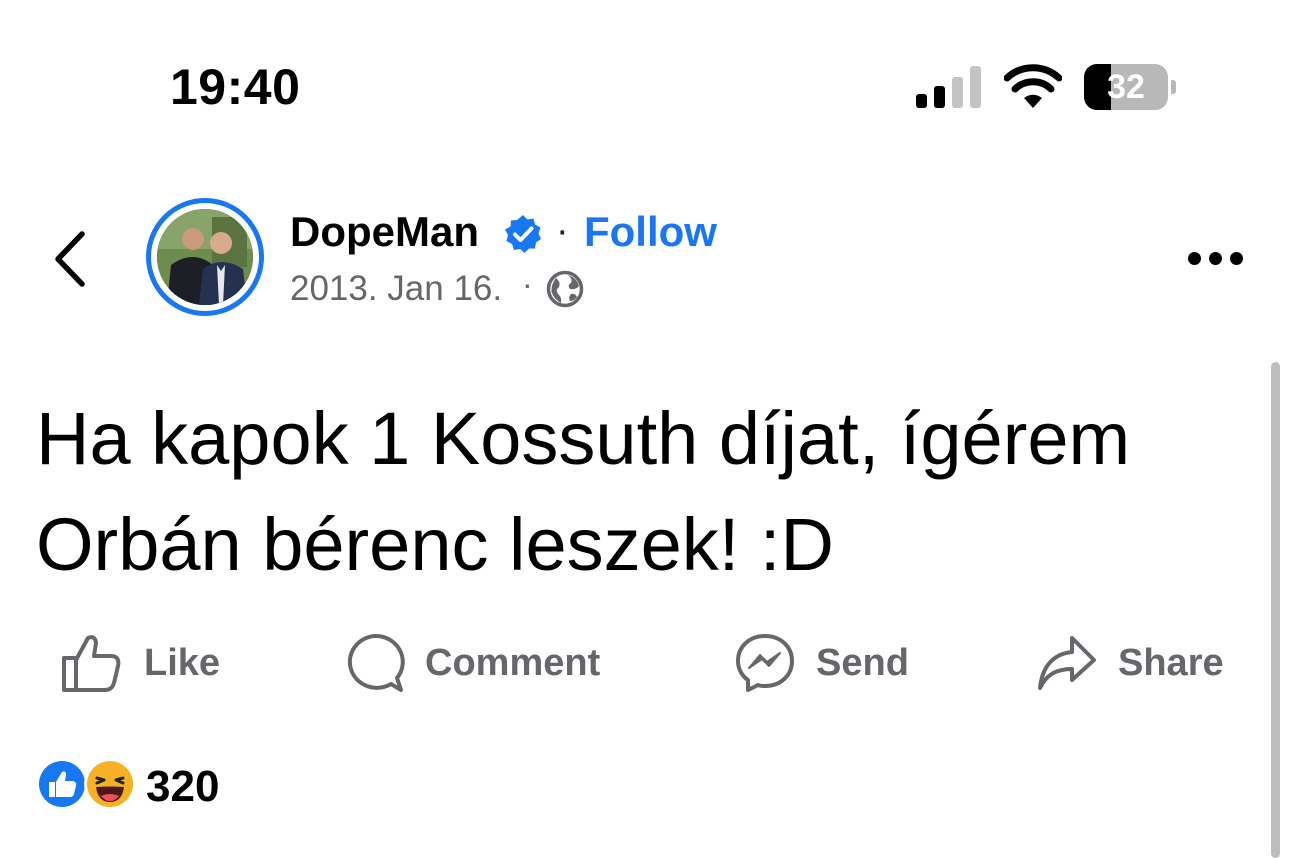 Image resolution: width=1290 pixels, height=858 pixels. Describe the element at coordinates (949, 87) in the screenshot. I see `cellular-signal-icon` at that location.